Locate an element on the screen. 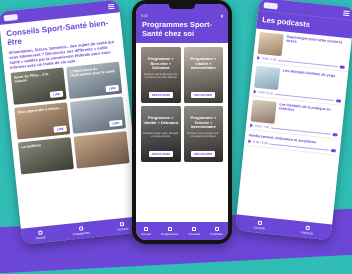 The width and height of the screenshot is (352, 274). programs-header: Programmes Sport-Santé chez soi is located at coordinates (182, 31).